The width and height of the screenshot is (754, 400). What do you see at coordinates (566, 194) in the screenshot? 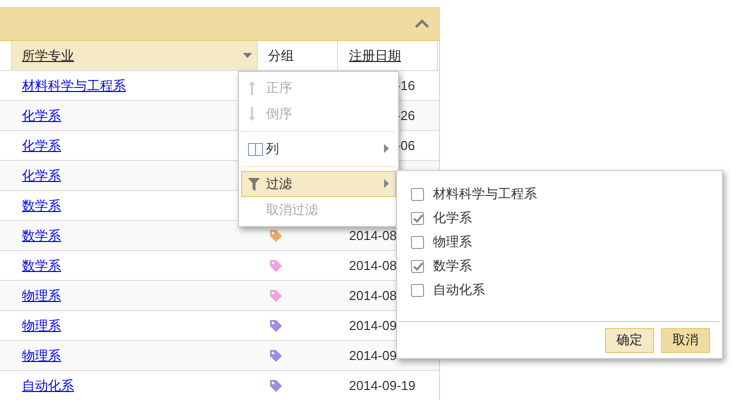
I see `filter-option: 材料科学与工程系` at bounding box center [566, 194].